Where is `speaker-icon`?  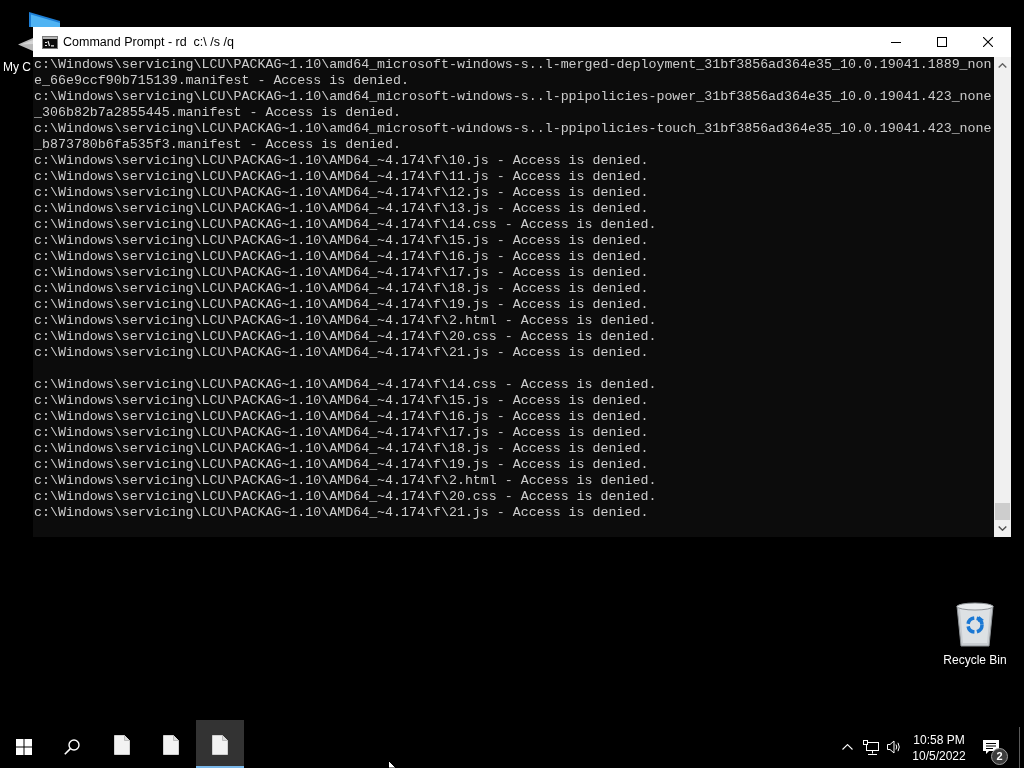 speaker-icon is located at coordinates (894, 747).